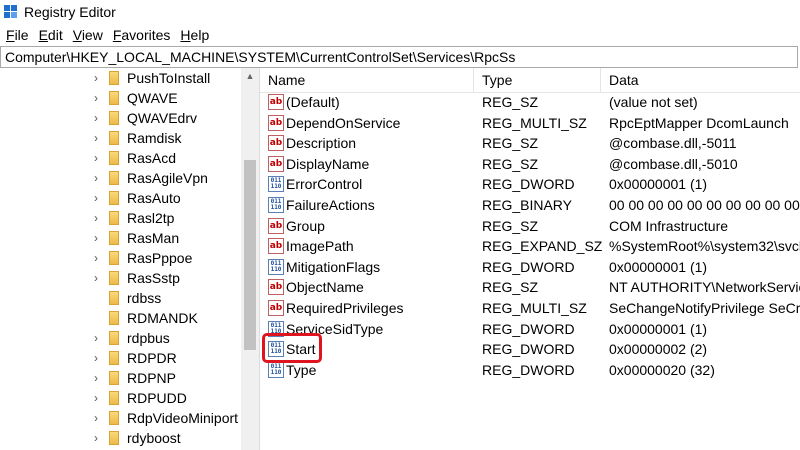 This screenshot has width=800, height=450. I want to click on scrollbar-thumb, so click(250, 255).